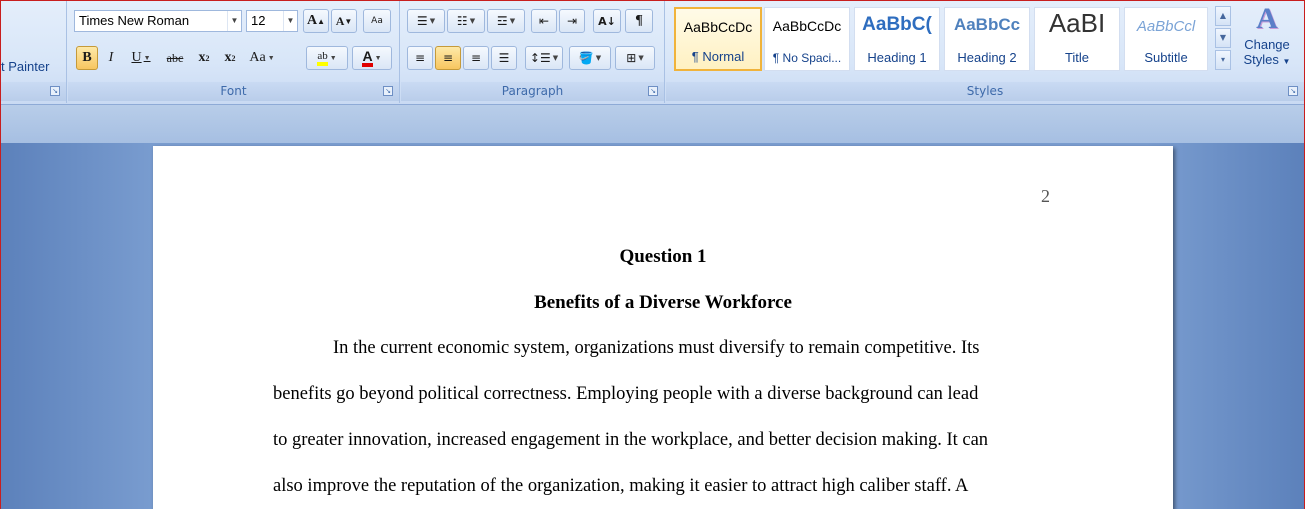  What do you see at coordinates (1077, 57) in the screenshot?
I see `style-name: Title` at bounding box center [1077, 57].